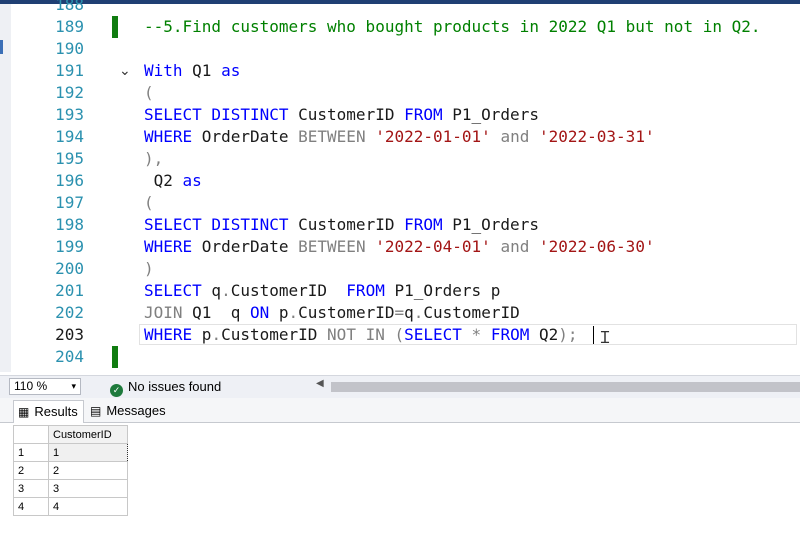 The height and width of the screenshot is (538, 800). I want to click on table-row: 3 3, so click(70, 488).